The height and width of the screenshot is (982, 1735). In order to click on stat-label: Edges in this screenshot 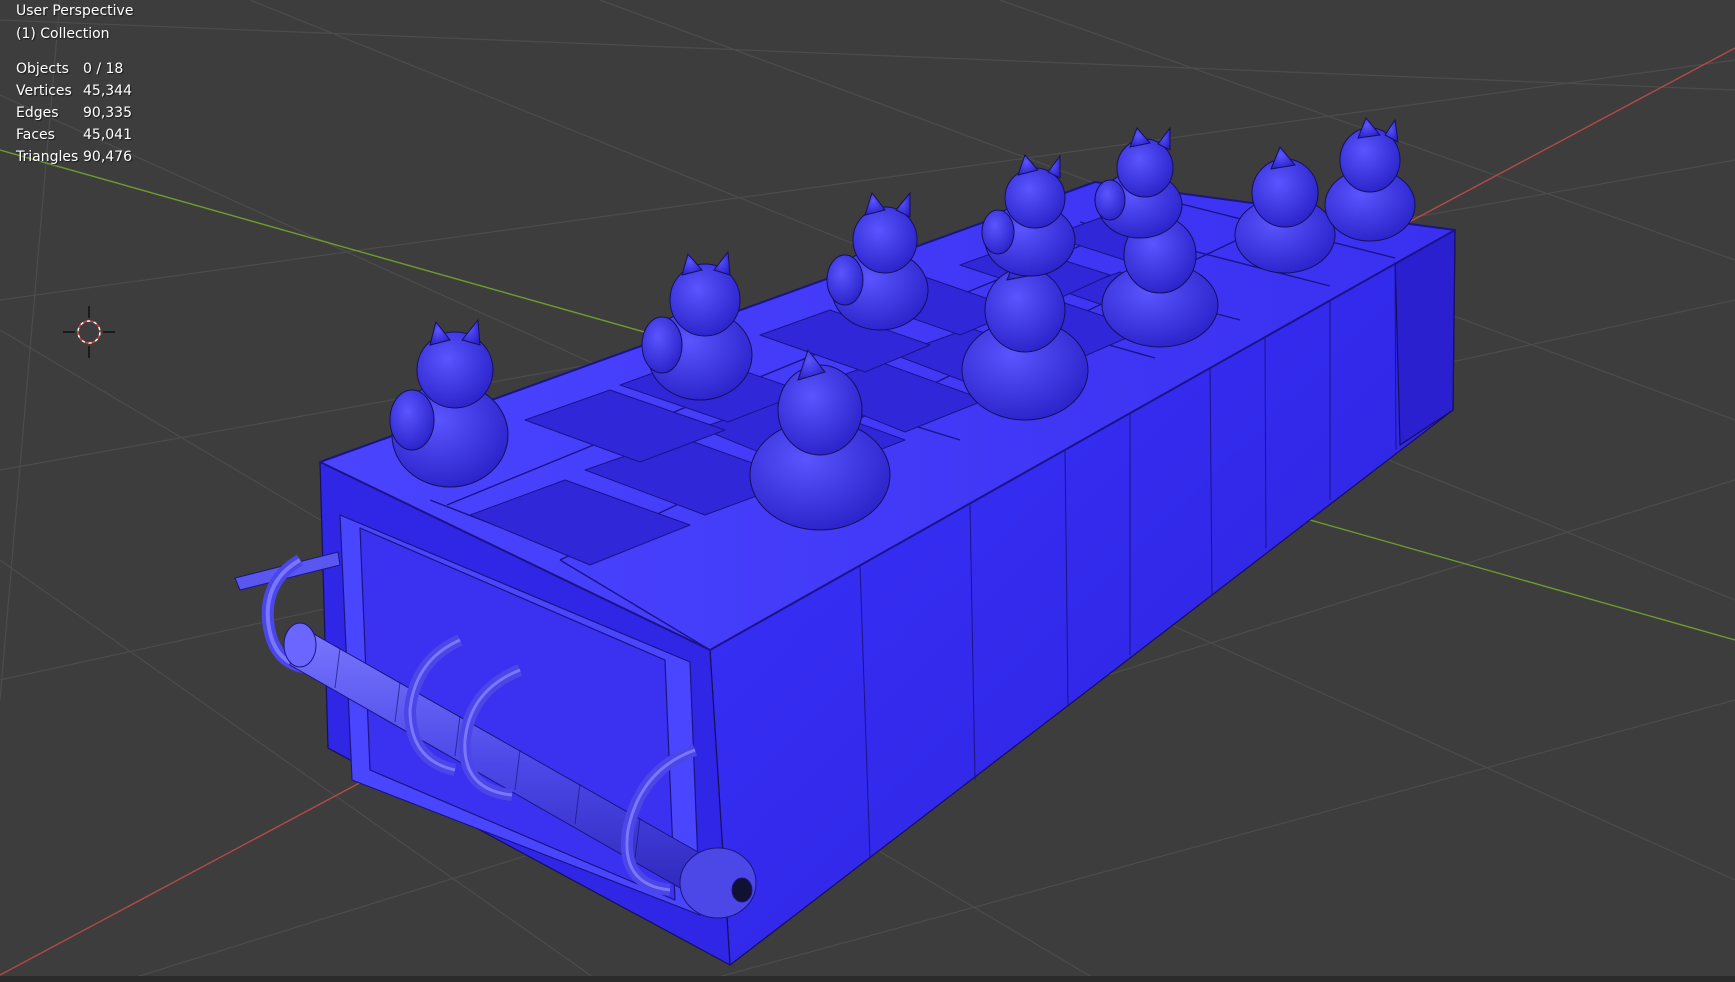, I will do `click(37, 113)`.